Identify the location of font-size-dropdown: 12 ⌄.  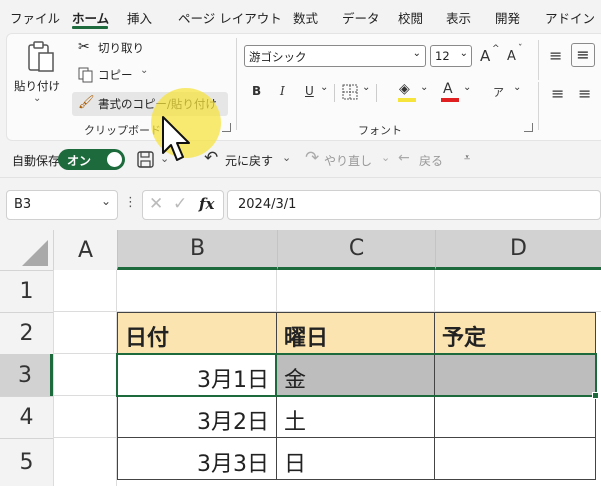
(451, 56).